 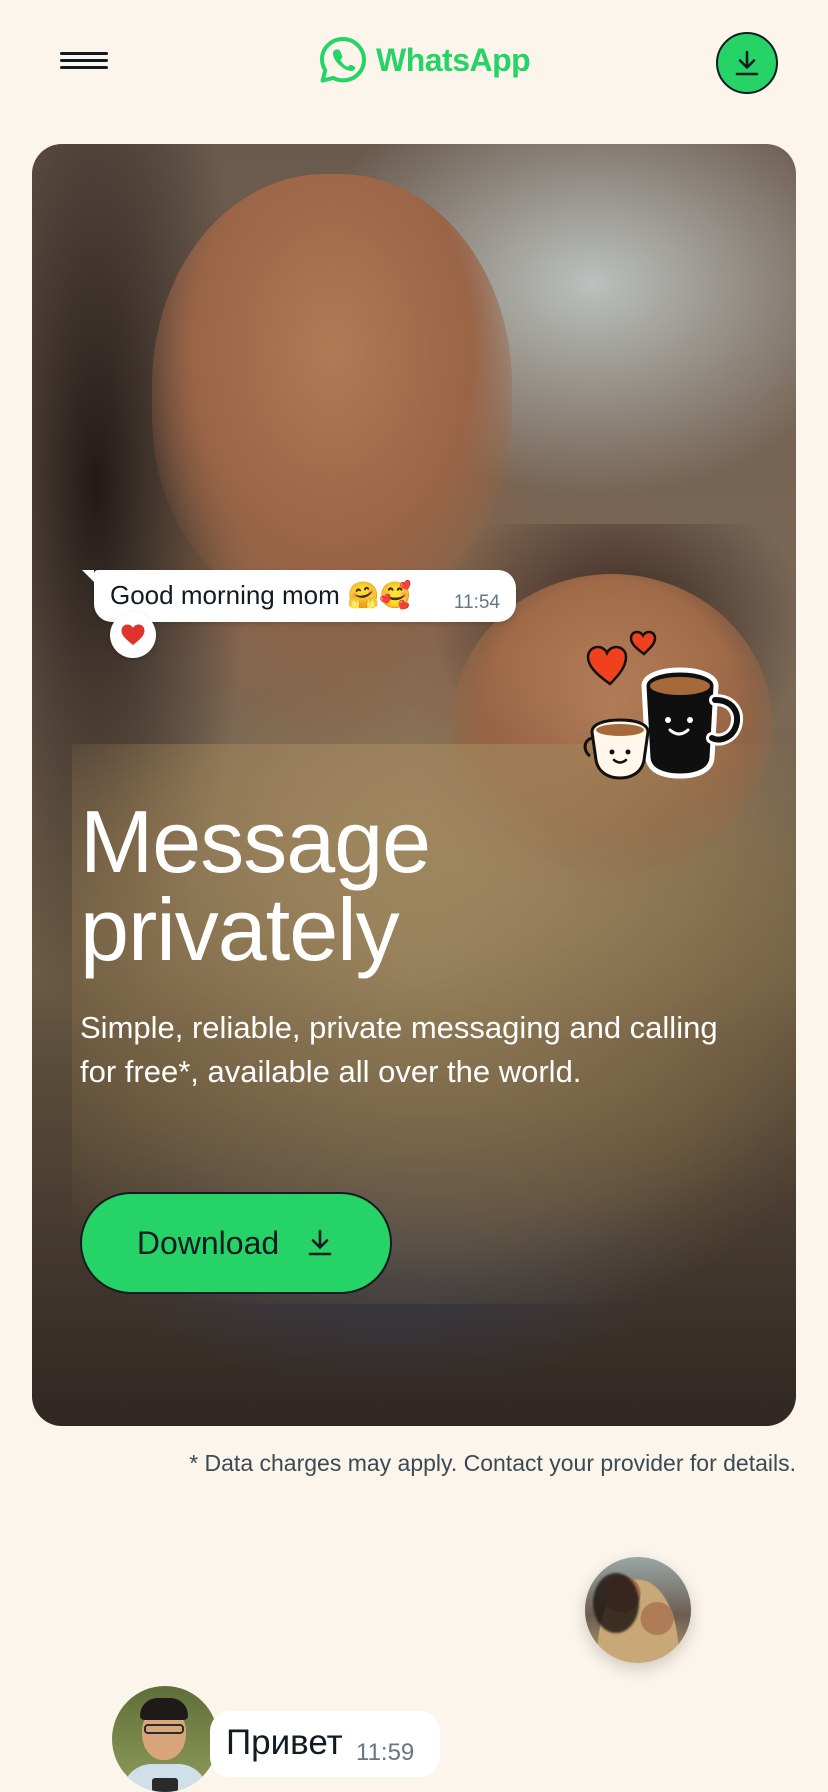 I want to click on site-header: WhatsApp, so click(x=414, y=62).